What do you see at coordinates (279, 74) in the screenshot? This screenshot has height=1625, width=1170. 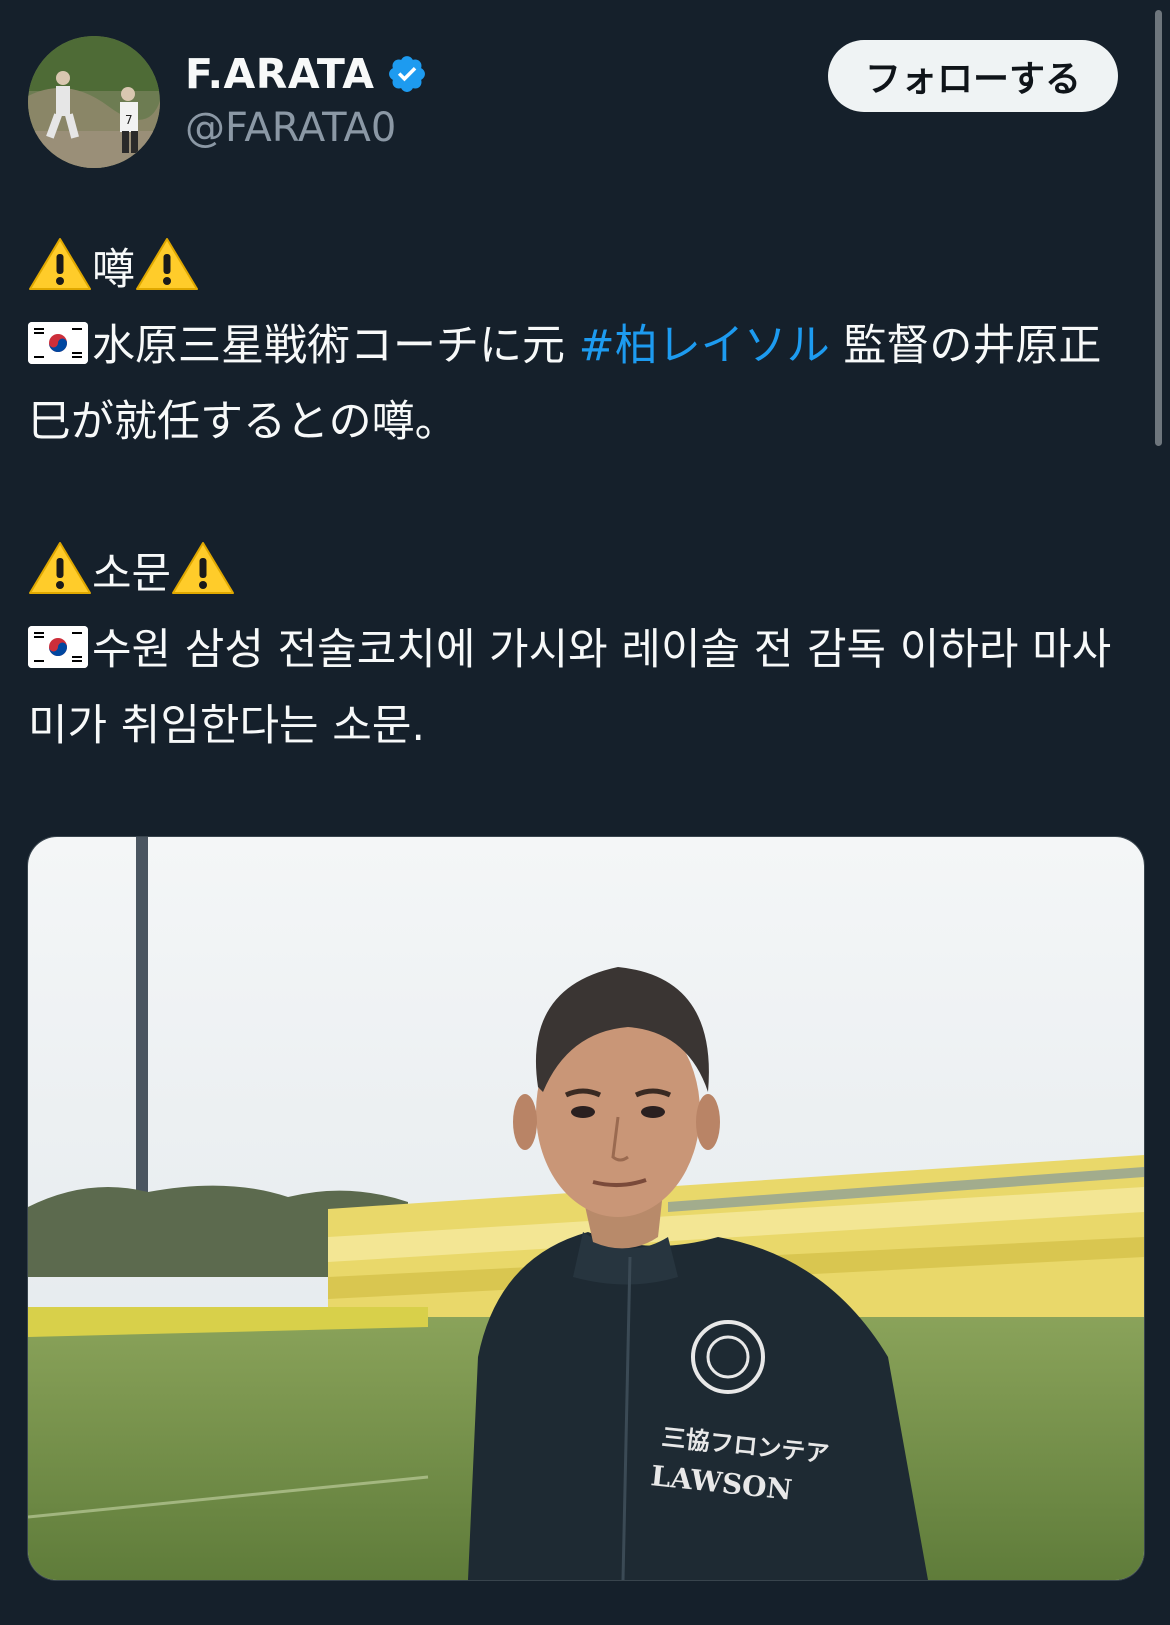 I see `display-name: F.ARATA` at bounding box center [279, 74].